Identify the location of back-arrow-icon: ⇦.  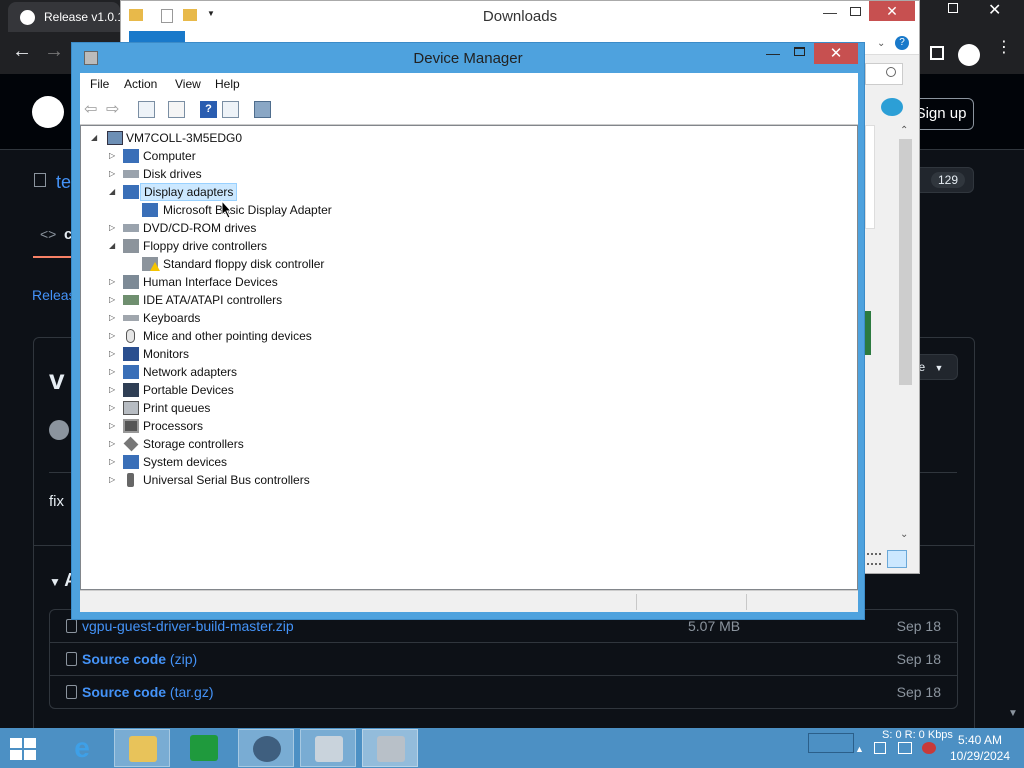
(92, 109).